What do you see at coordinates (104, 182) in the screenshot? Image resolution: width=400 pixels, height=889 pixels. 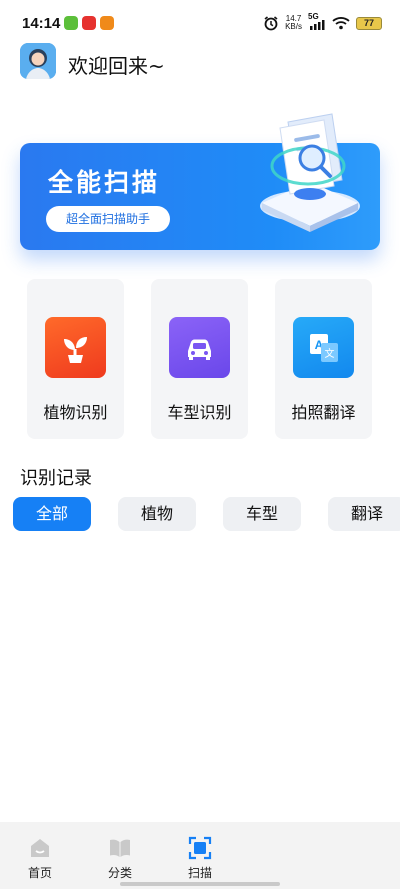 I see `banner-title: 全能扫描` at bounding box center [104, 182].